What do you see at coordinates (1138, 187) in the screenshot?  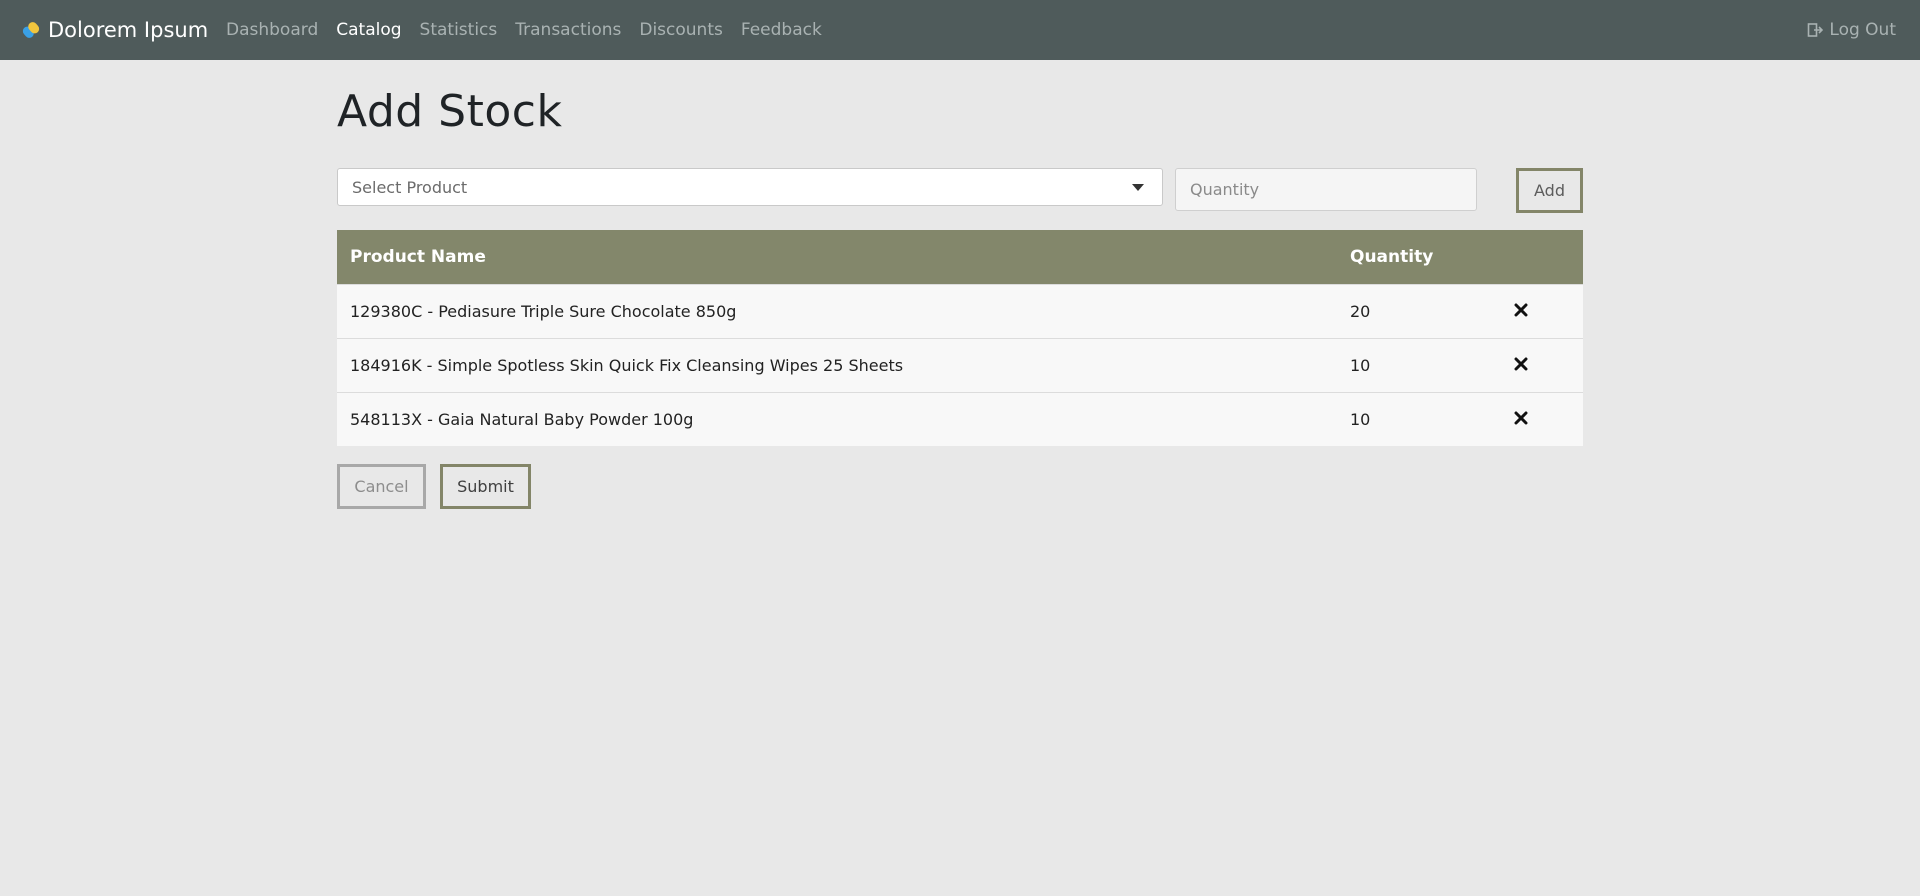 I see `caret-down-icon` at bounding box center [1138, 187].